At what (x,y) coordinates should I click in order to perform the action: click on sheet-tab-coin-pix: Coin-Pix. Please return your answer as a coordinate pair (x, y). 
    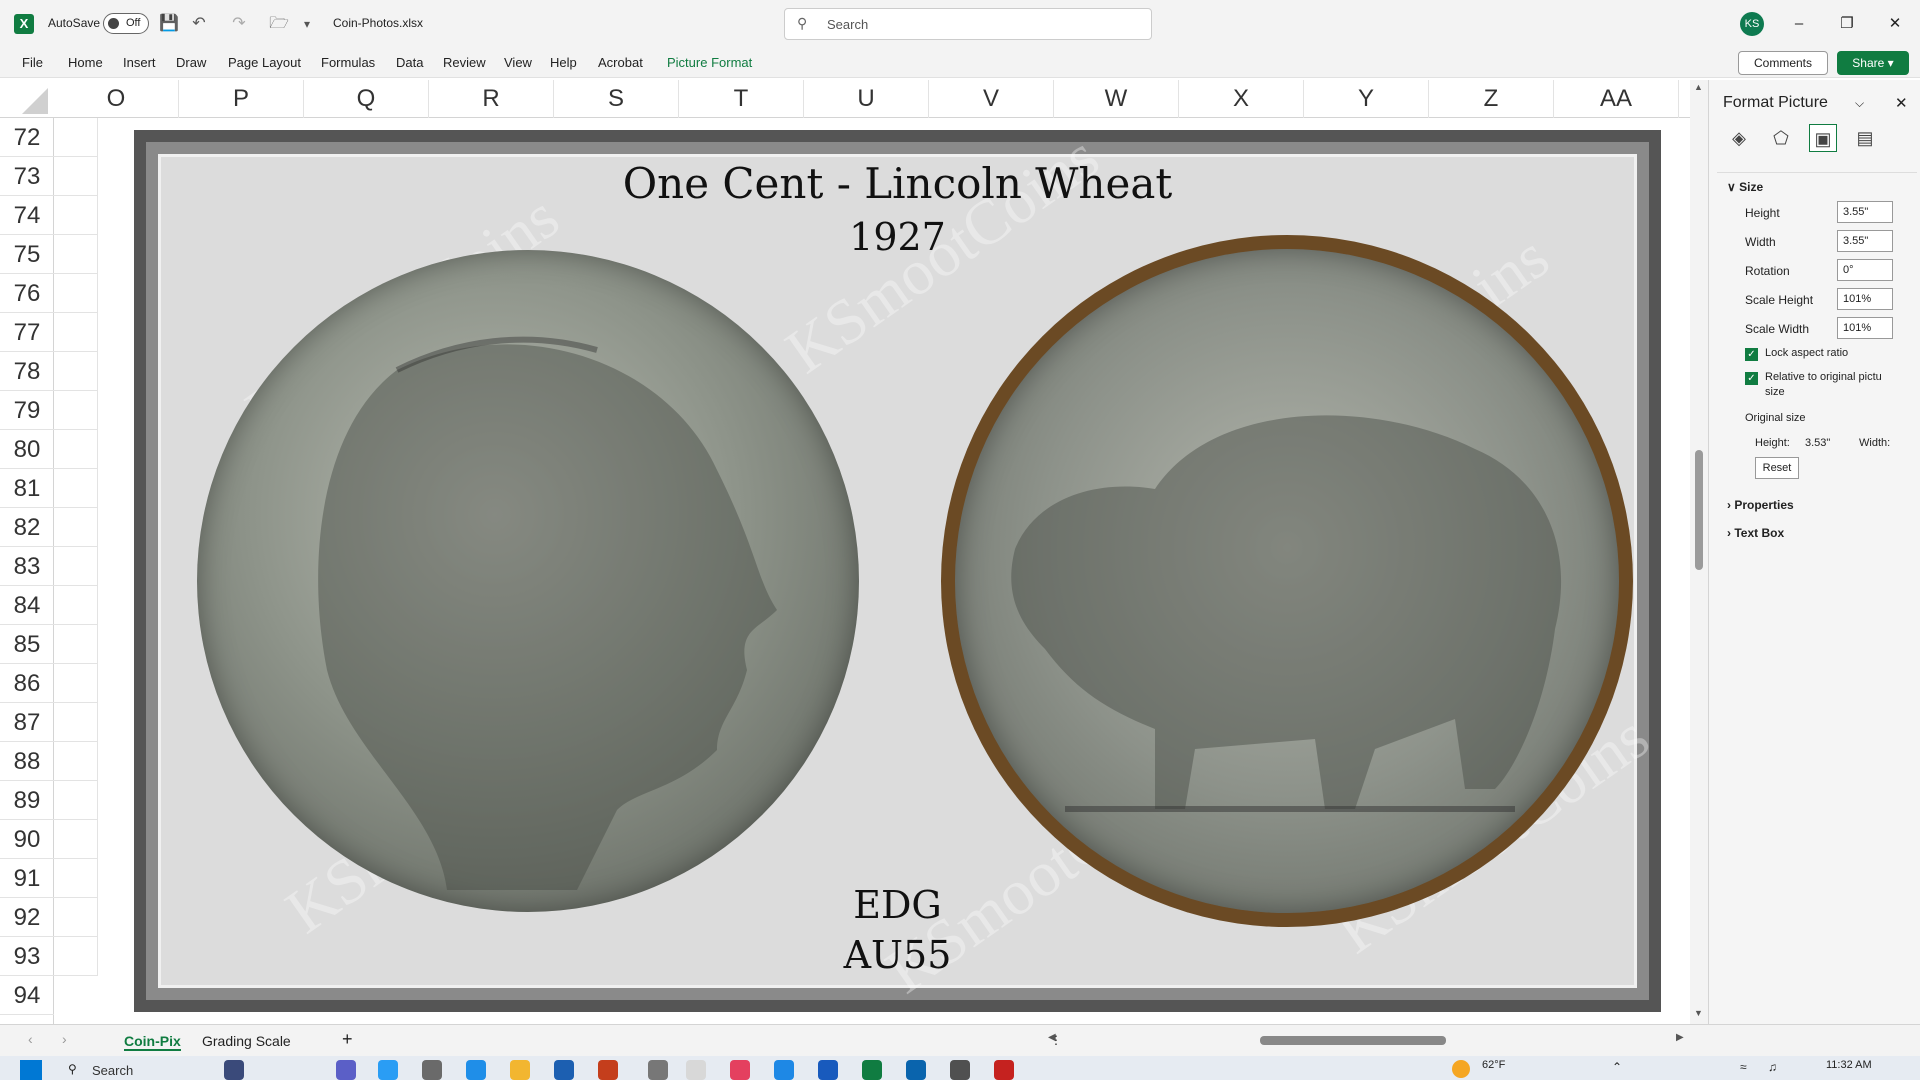
    Looking at the image, I should click on (152, 1042).